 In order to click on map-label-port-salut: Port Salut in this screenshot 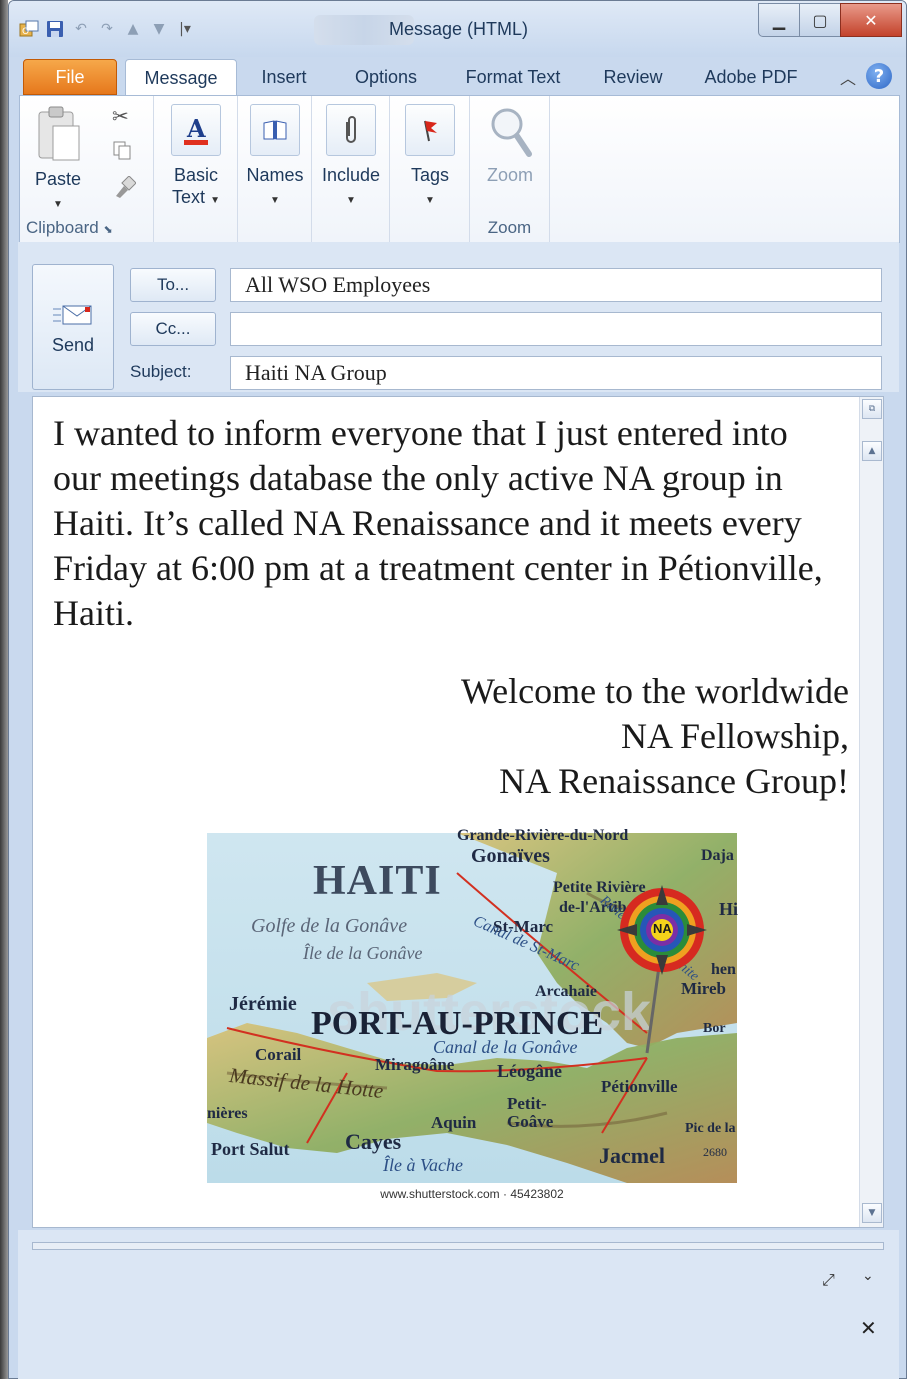, I will do `click(250, 1149)`.